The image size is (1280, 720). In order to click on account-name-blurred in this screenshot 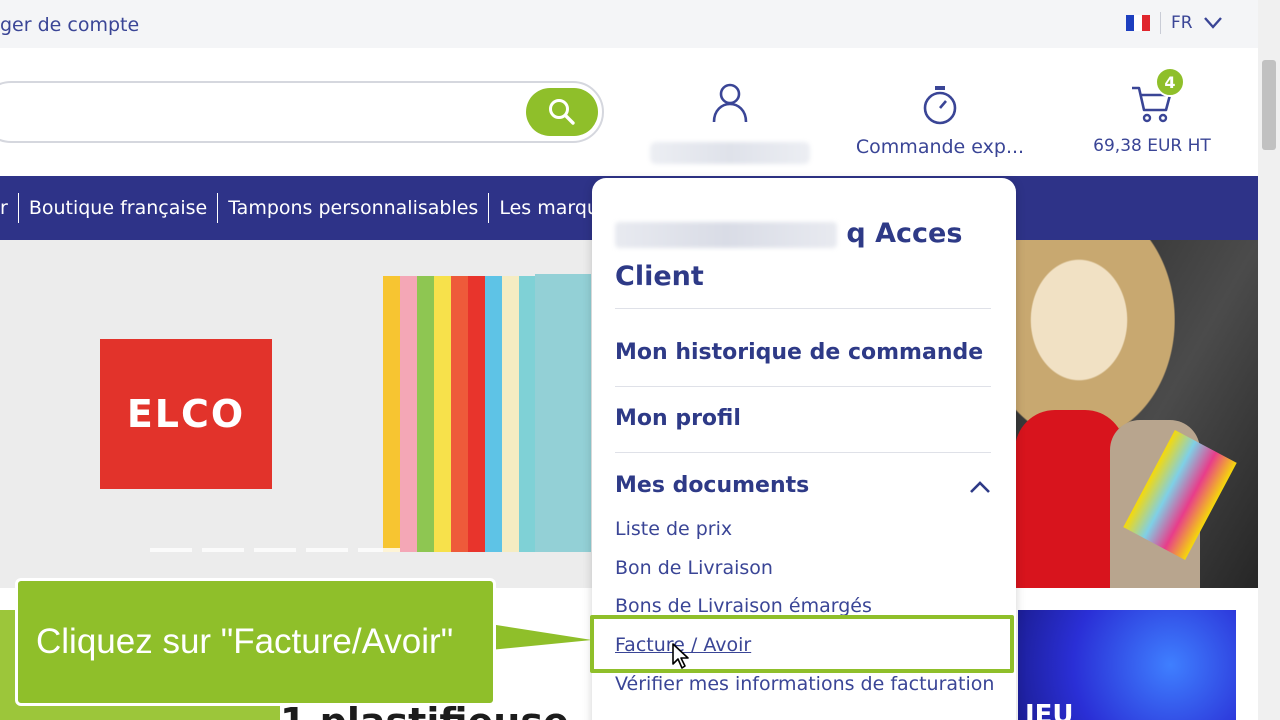, I will do `click(730, 153)`.